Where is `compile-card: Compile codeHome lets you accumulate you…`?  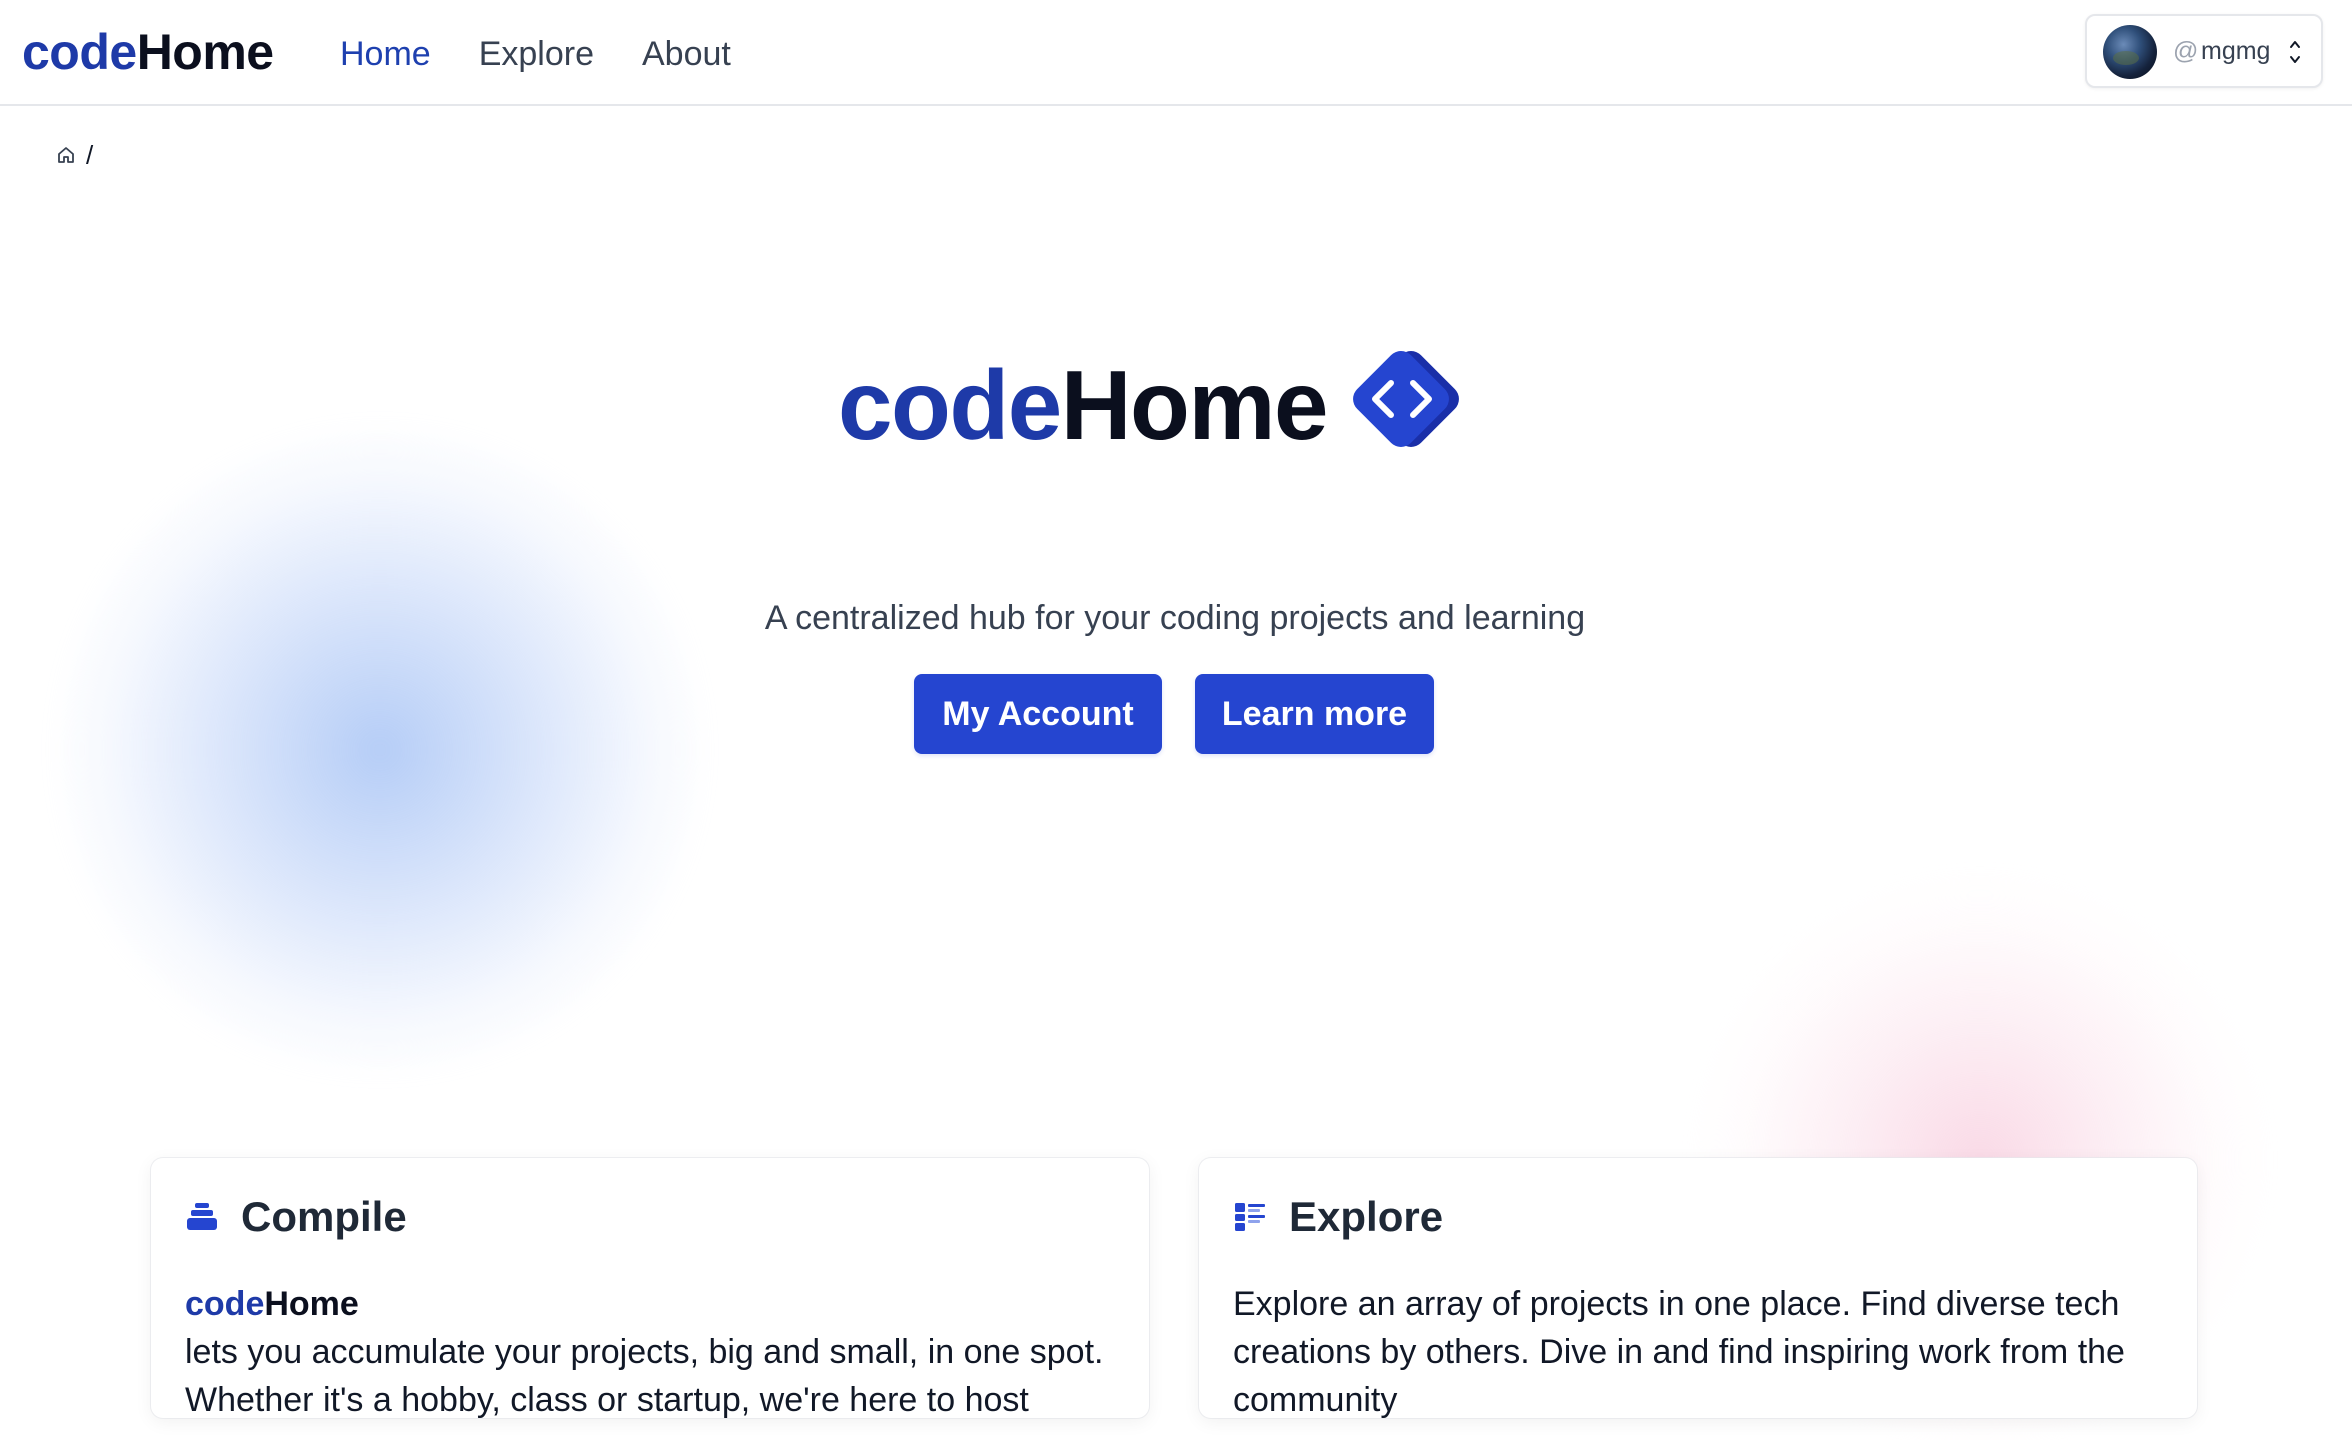 compile-card: Compile codeHome lets you accumulate you… is located at coordinates (650, 1288).